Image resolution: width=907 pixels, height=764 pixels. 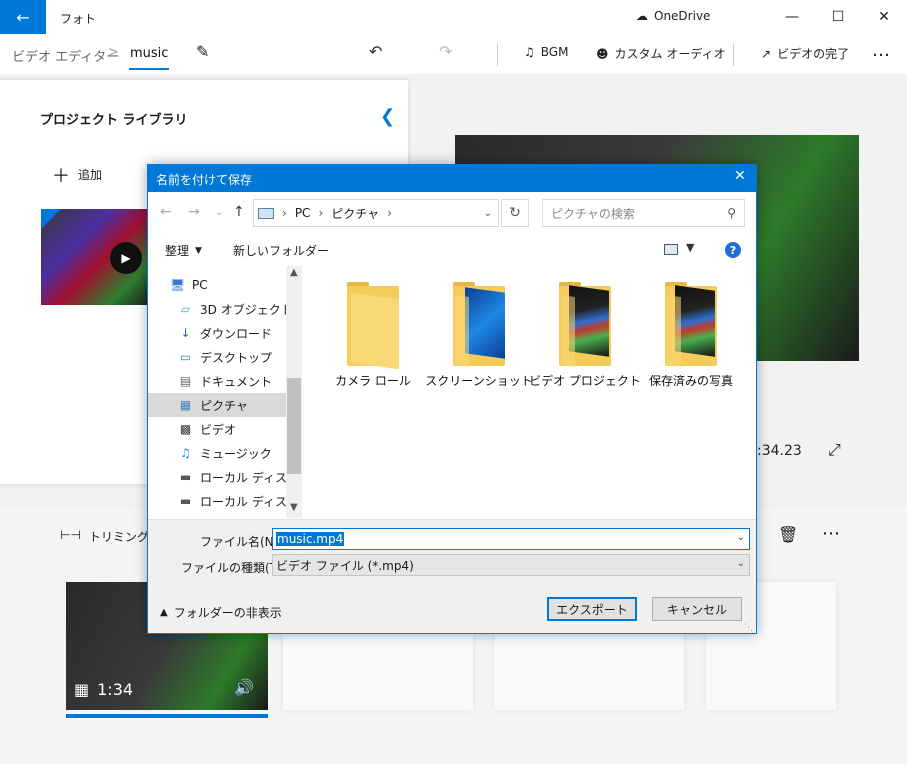 What do you see at coordinates (167, 716) in the screenshot?
I see `clip-selection-bar` at bounding box center [167, 716].